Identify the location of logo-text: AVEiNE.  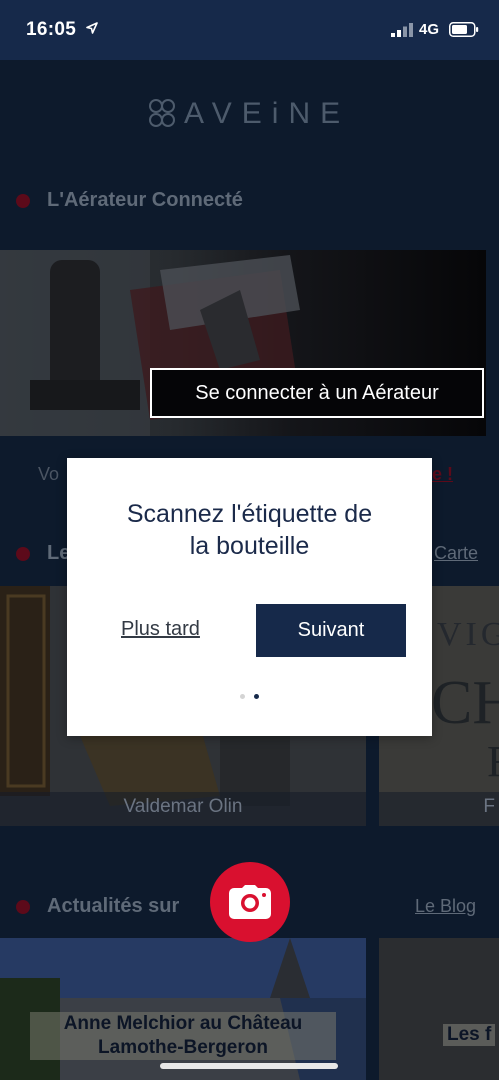
(267, 113).